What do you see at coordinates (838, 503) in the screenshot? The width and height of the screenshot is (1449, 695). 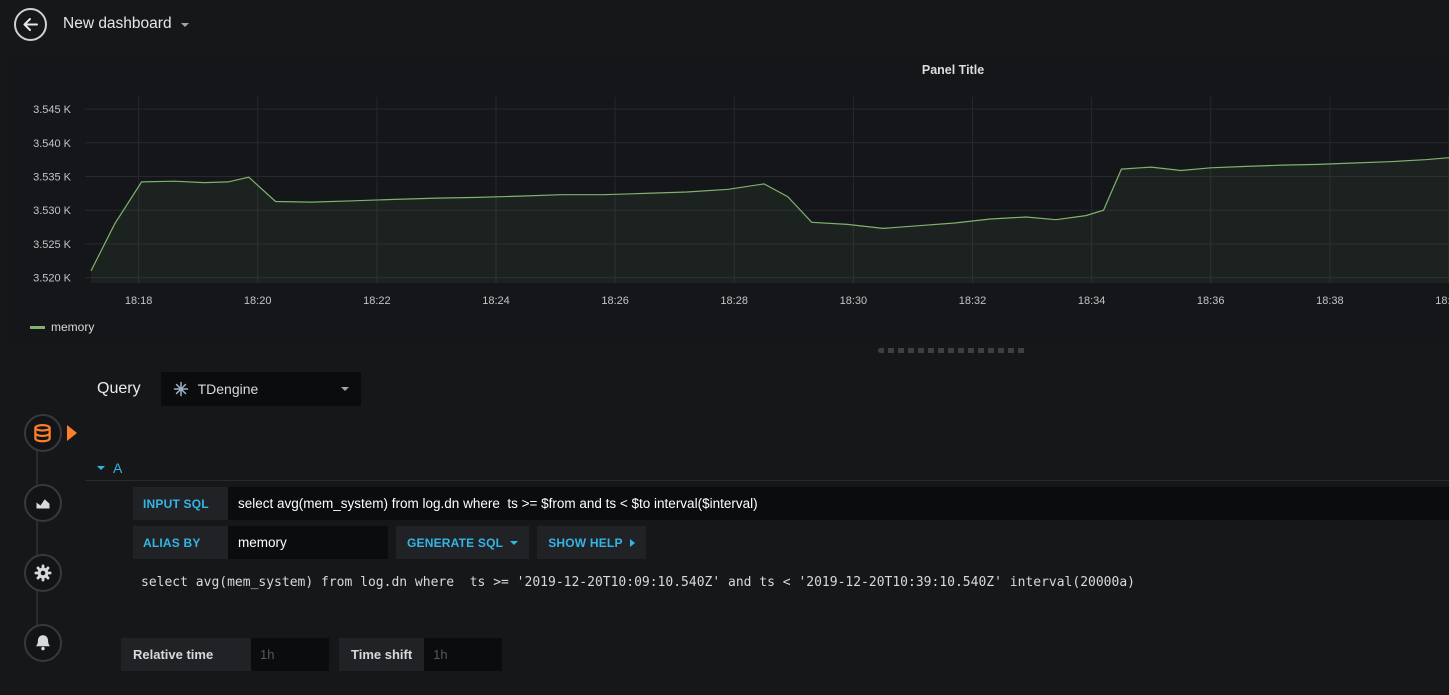 I see `input-sql-field` at bounding box center [838, 503].